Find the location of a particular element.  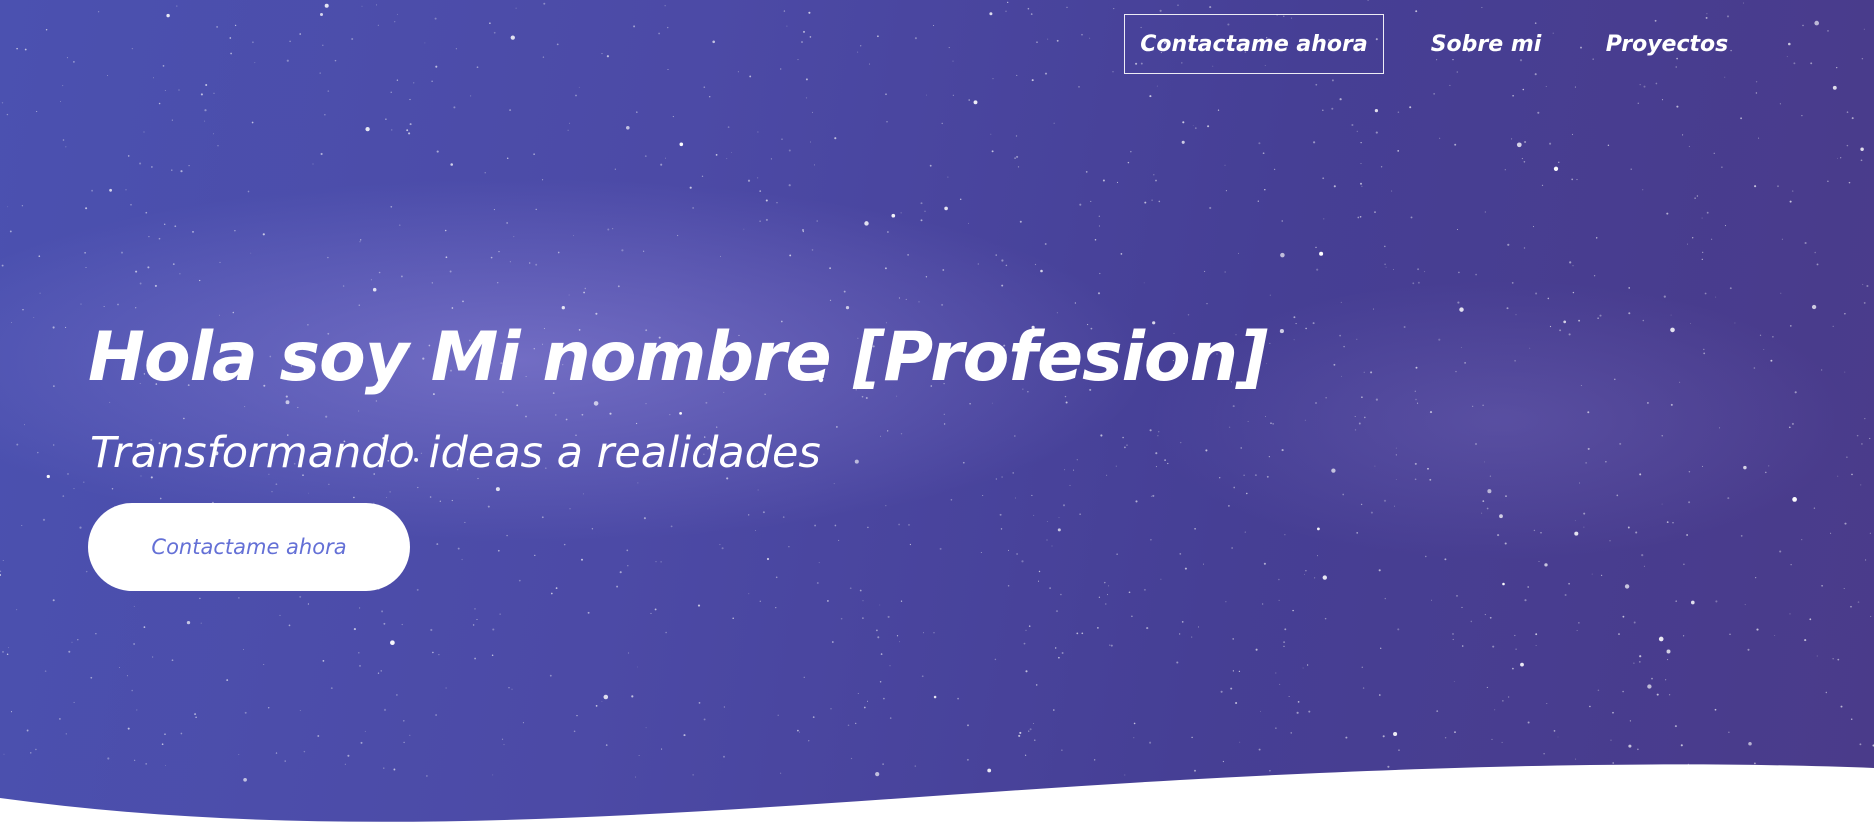

contact-now-button: Contactame ahora is located at coordinates (249, 547).